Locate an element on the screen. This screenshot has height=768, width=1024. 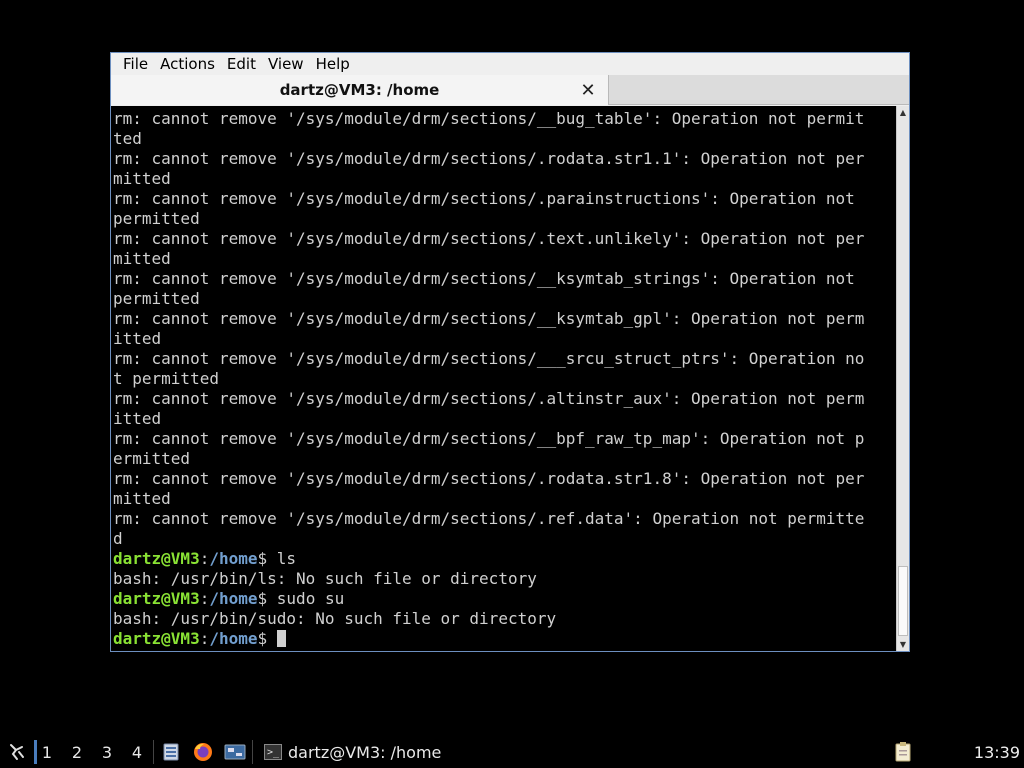
terminal-icon: >_ is located at coordinates (273, 752).